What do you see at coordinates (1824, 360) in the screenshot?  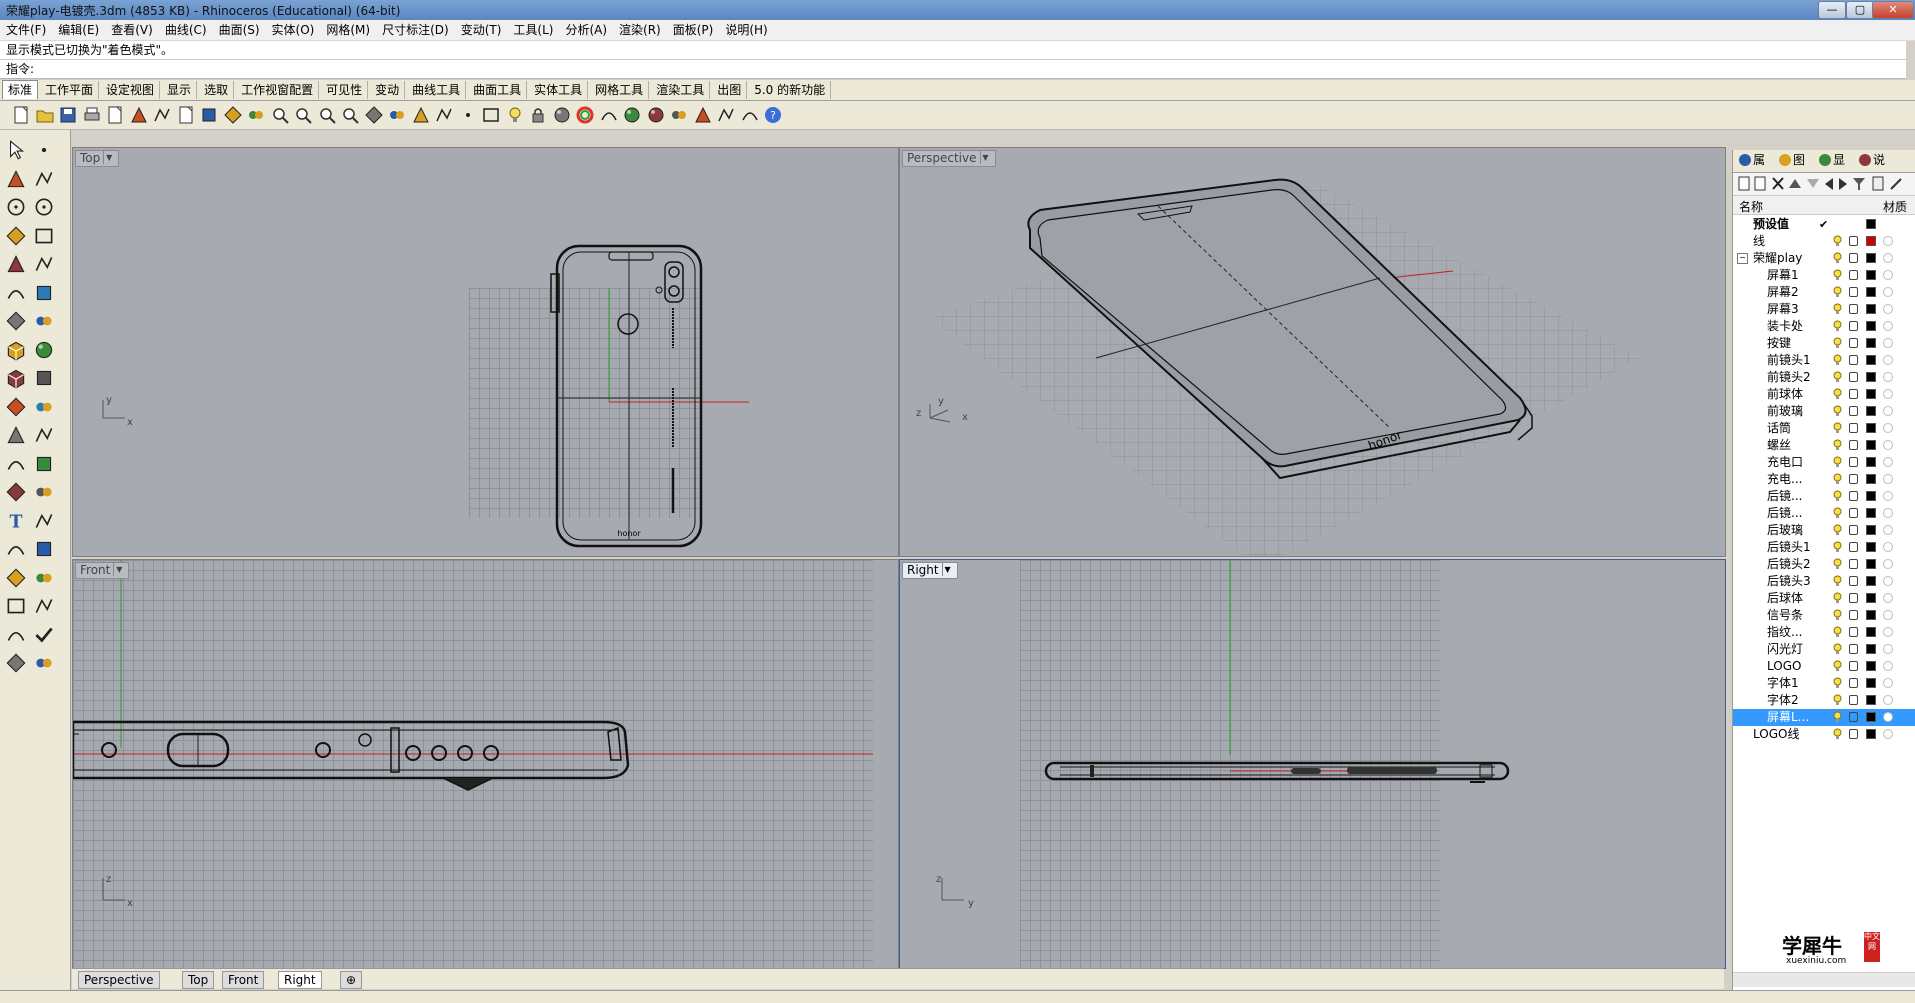 I see `layer-row: 前镜头1` at bounding box center [1824, 360].